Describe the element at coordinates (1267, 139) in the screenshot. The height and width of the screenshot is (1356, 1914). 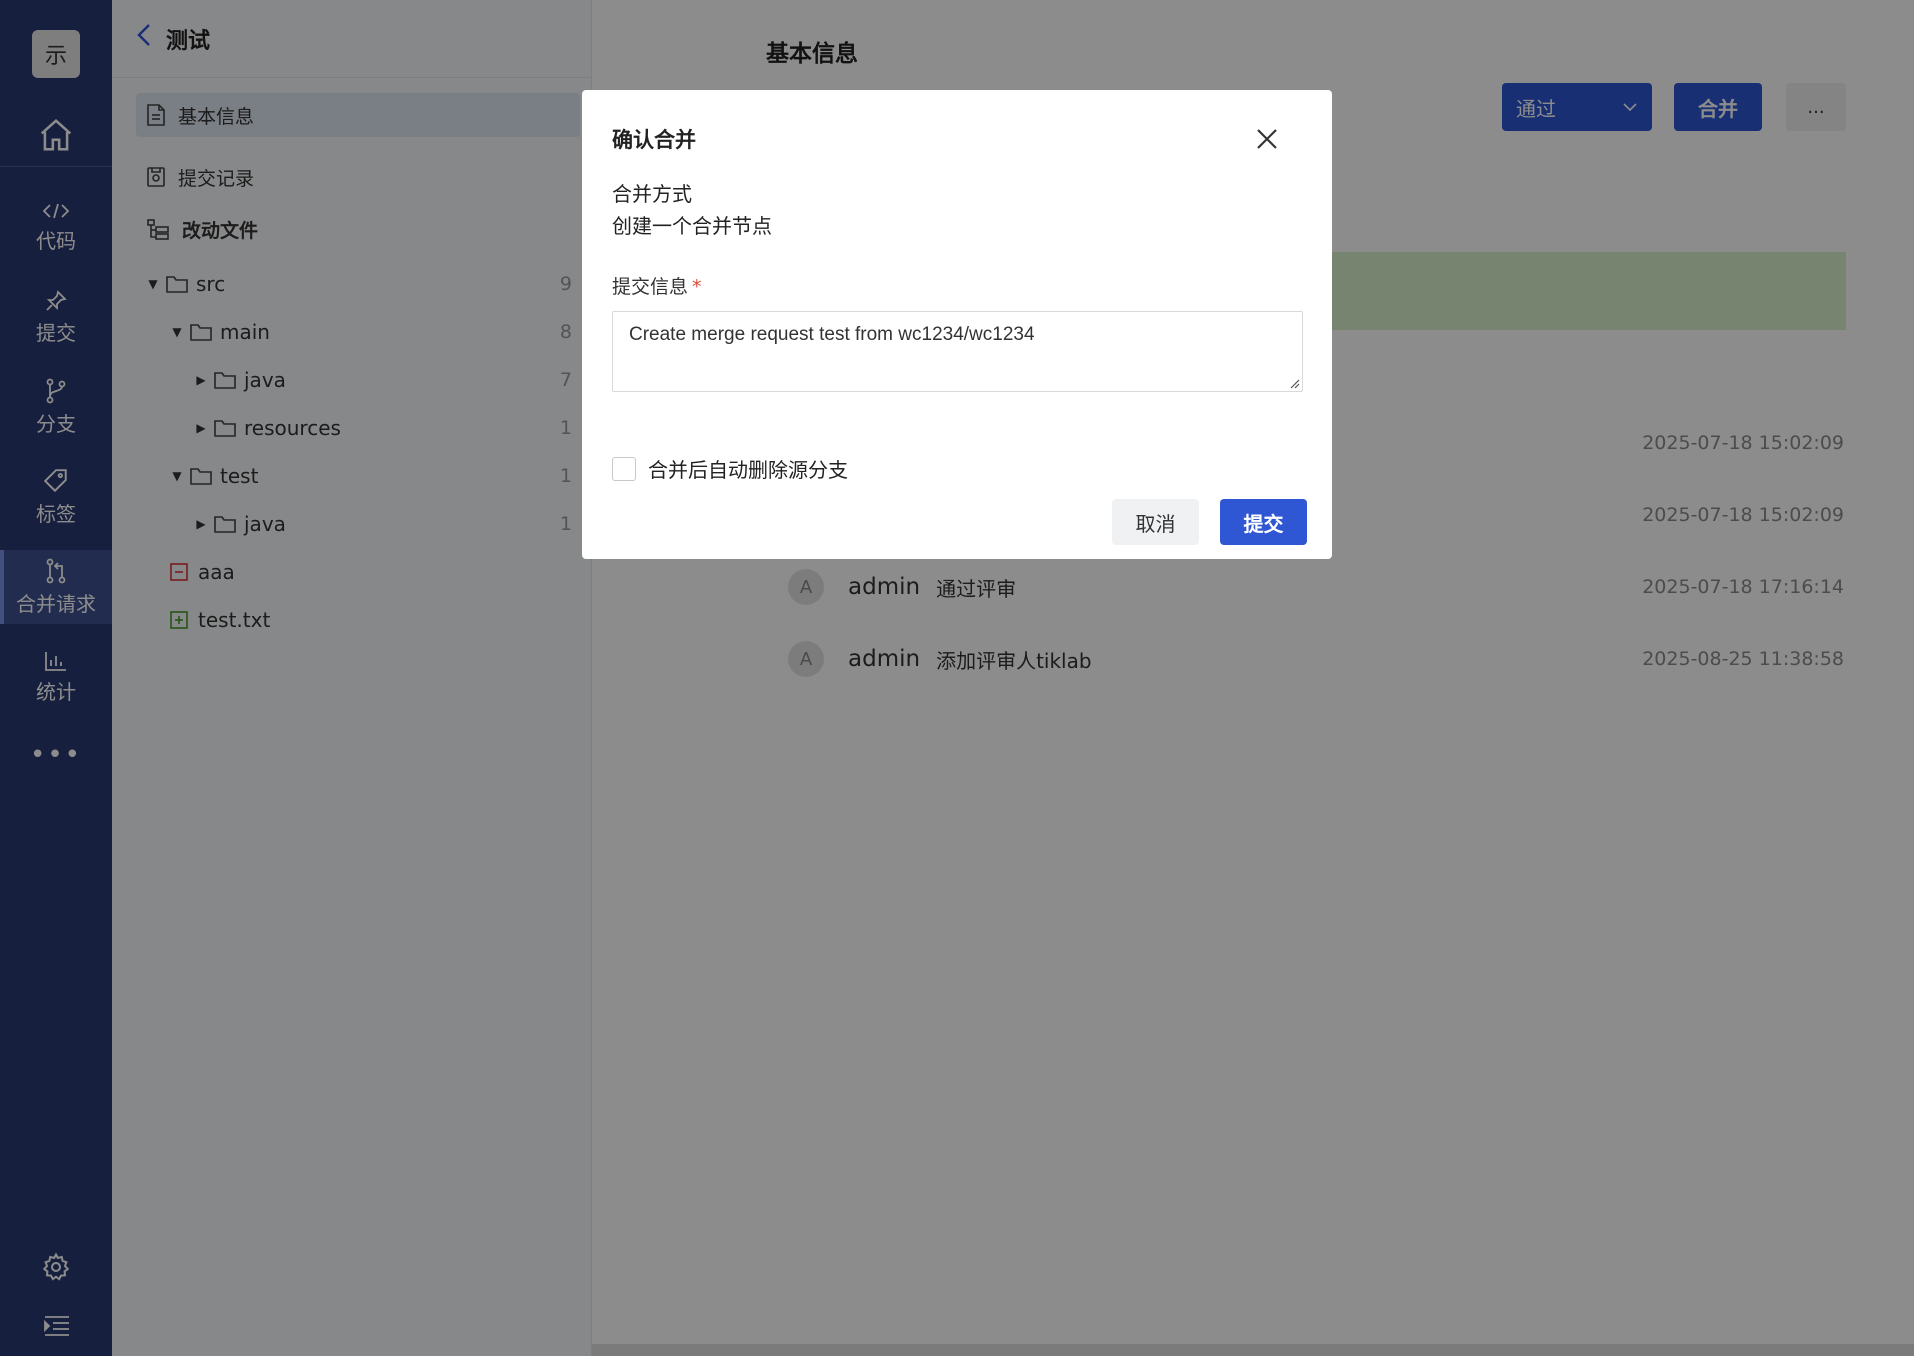
I see `close-icon` at that location.